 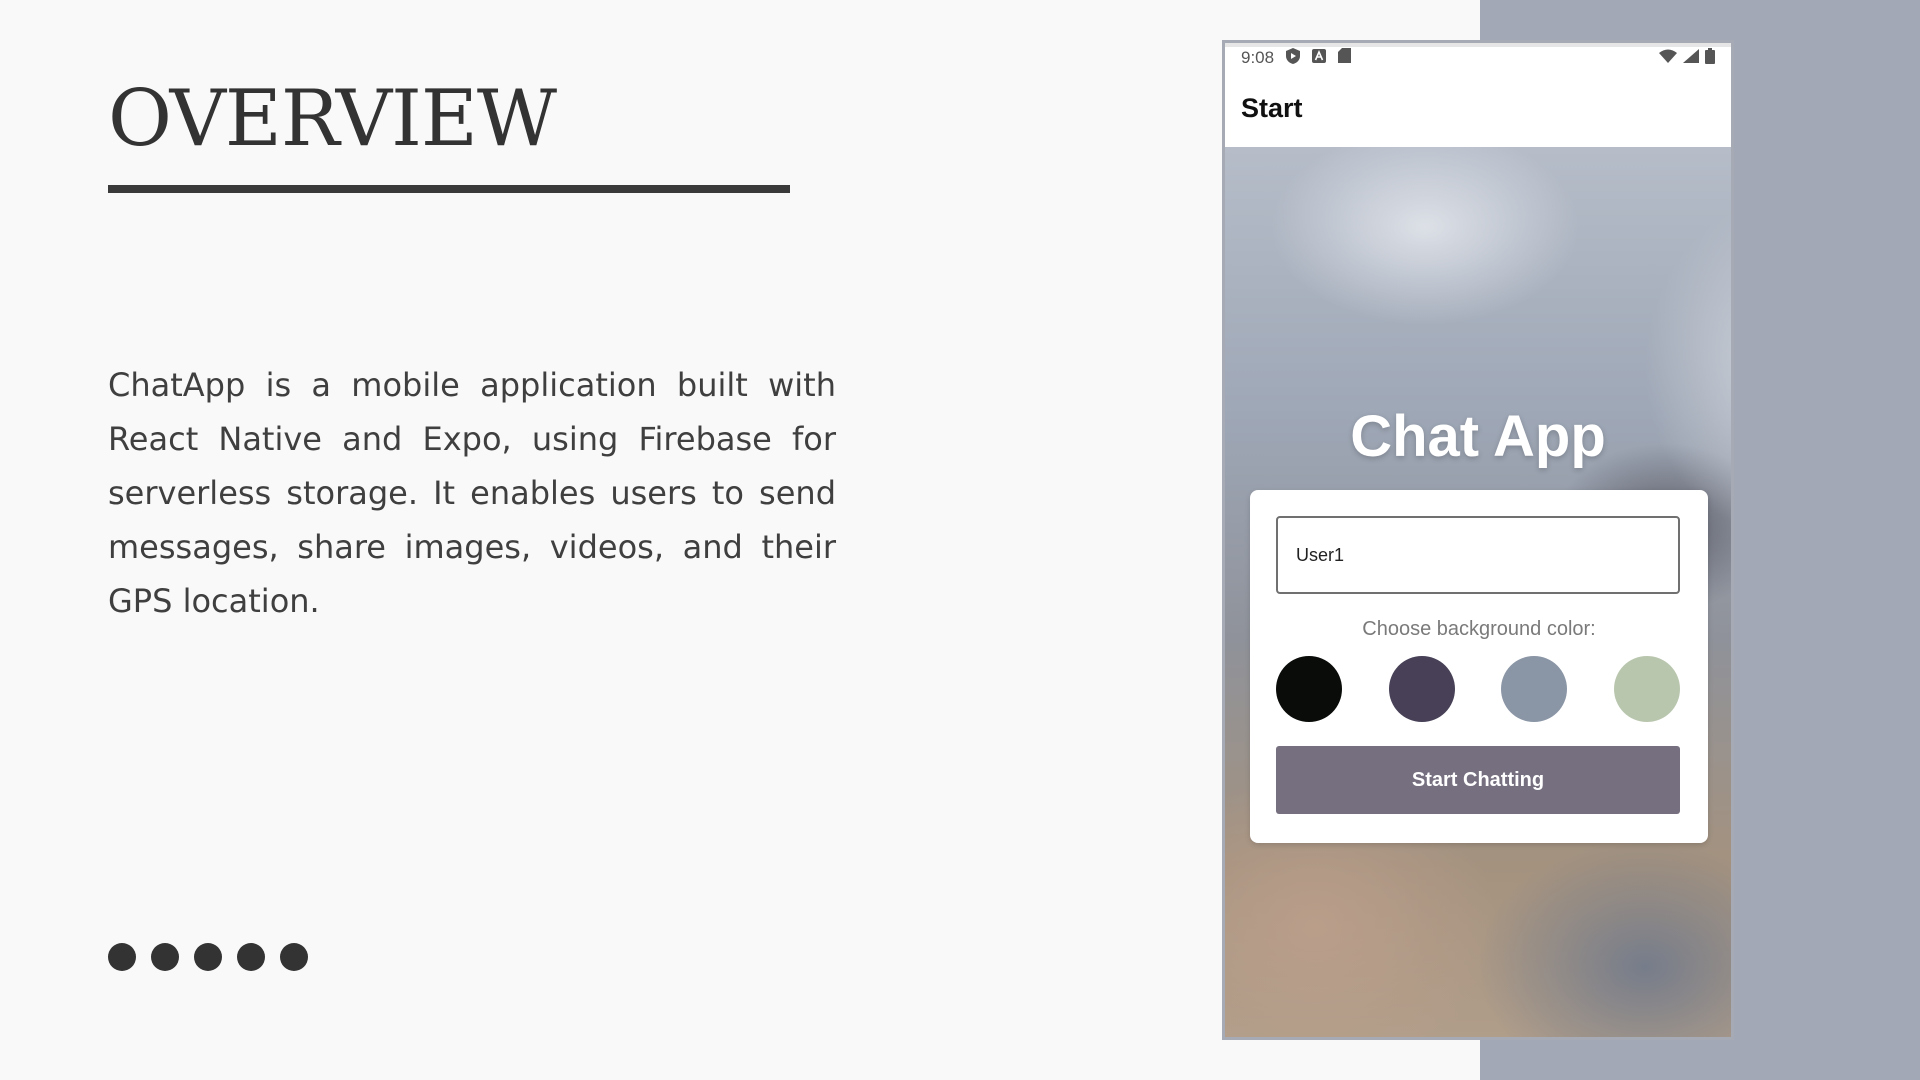 What do you see at coordinates (1272, 107) in the screenshot?
I see `app-bar-title: Start` at bounding box center [1272, 107].